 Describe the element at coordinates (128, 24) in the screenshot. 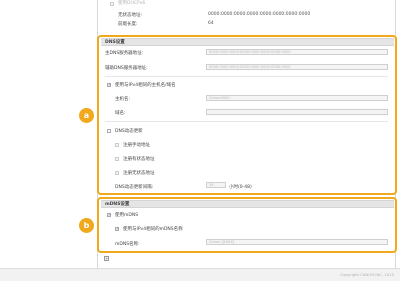

I see `prefix-length-label: 前缀长度:` at that location.